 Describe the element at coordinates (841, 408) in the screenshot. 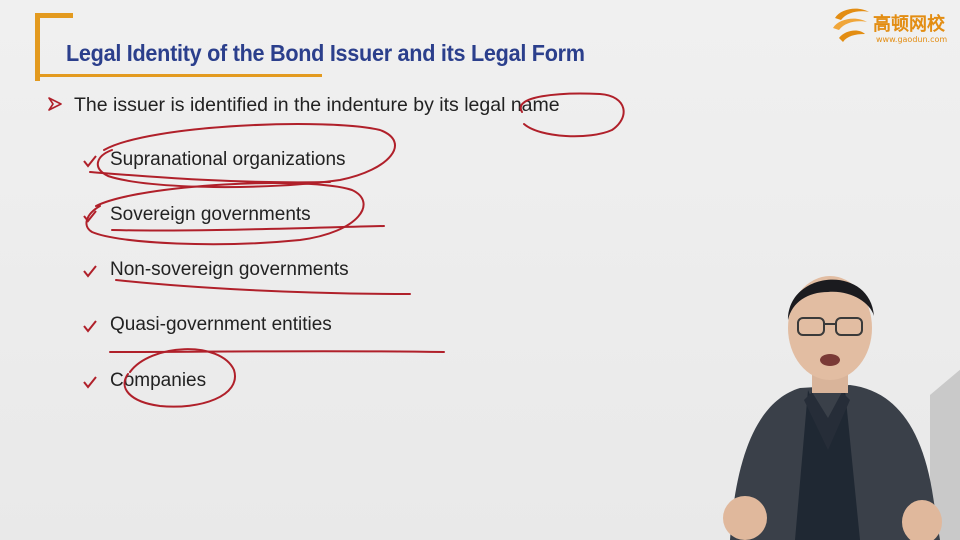

I see `presenter-video` at that location.